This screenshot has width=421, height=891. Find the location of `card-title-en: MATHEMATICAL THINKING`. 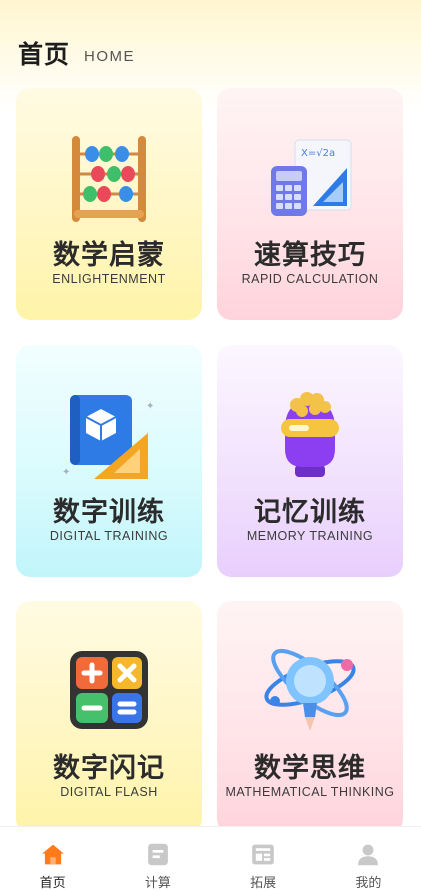

card-title-en: MATHEMATICAL THINKING is located at coordinates (310, 792).